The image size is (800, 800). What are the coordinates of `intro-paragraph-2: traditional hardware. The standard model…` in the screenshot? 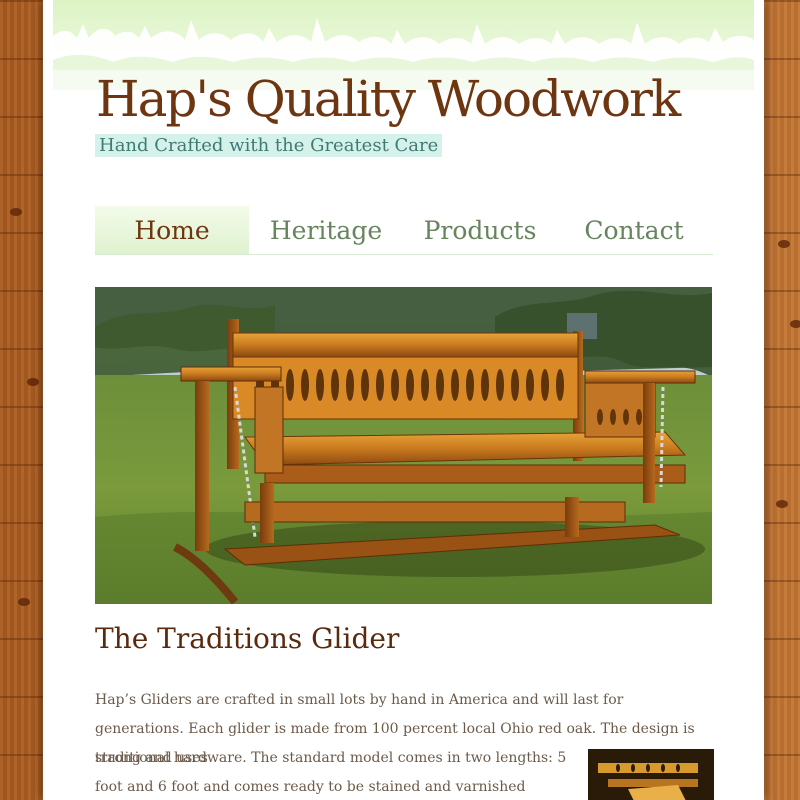 It's located at (331, 772).